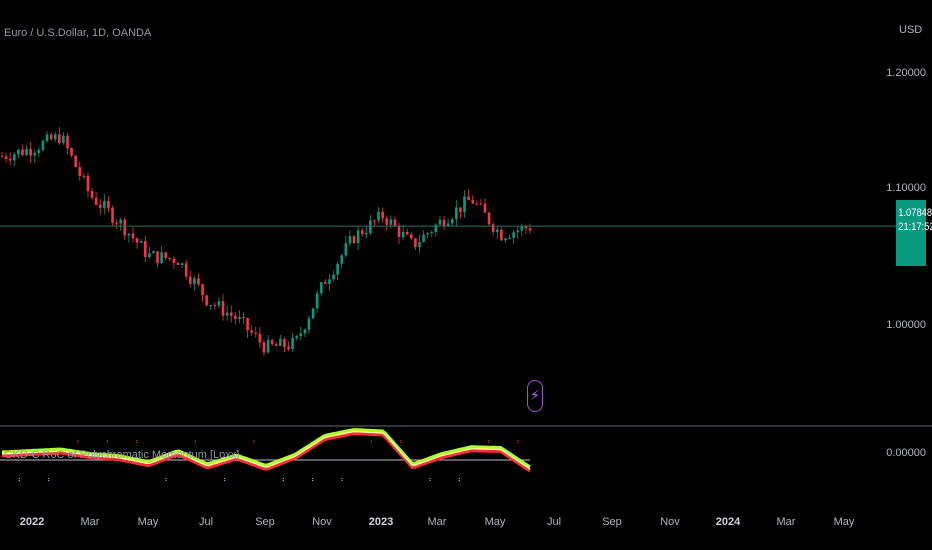 The image size is (932, 550). What do you see at coordinates (265, 522) in the screenshot?
I see `time-axis-label: Sep` at bounding box center [265, 522].